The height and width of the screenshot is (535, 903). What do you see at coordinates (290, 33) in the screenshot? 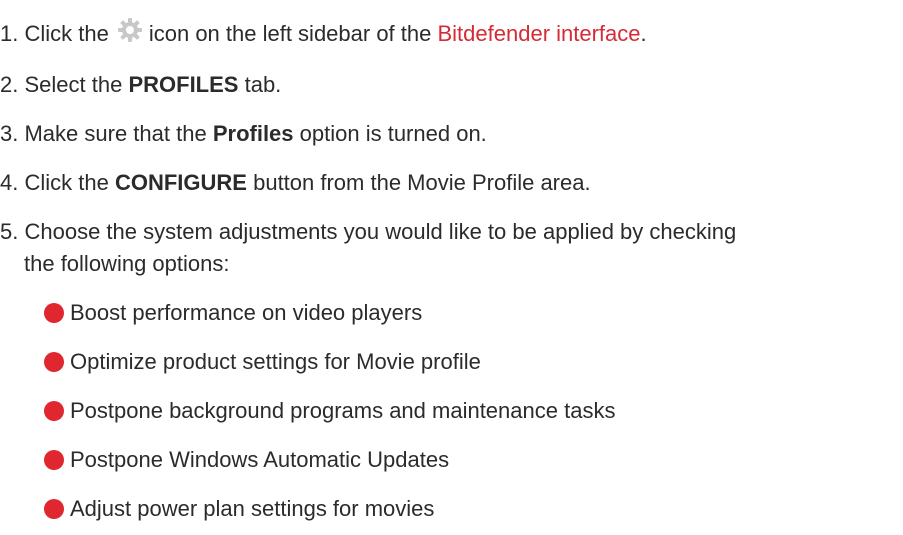
I see `step-text: icon on the left sidebar of the` at bounding box center [290, 33].